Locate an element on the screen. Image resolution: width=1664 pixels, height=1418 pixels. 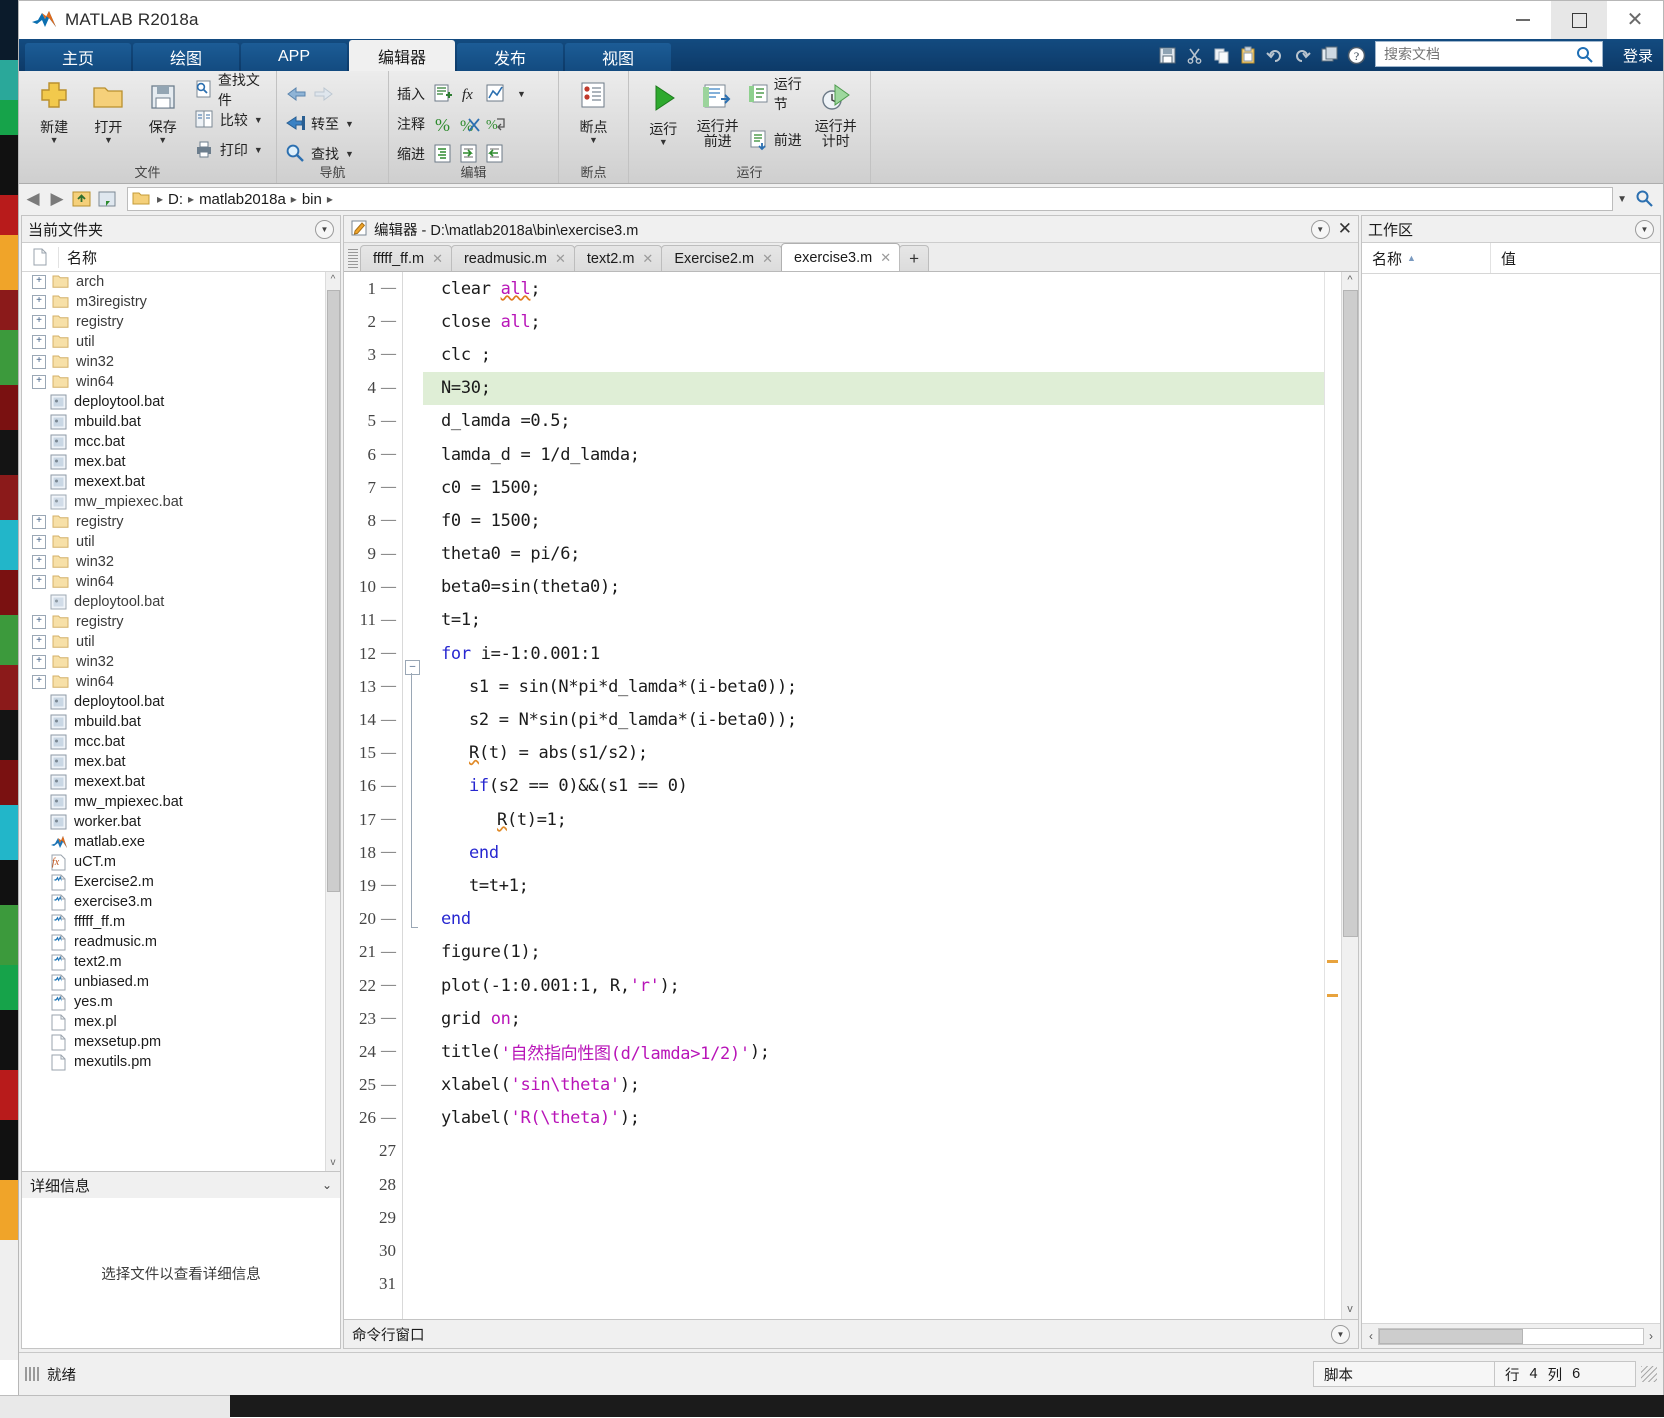
back-arrow-icon: ◀ is located at coordinates (33, 199).